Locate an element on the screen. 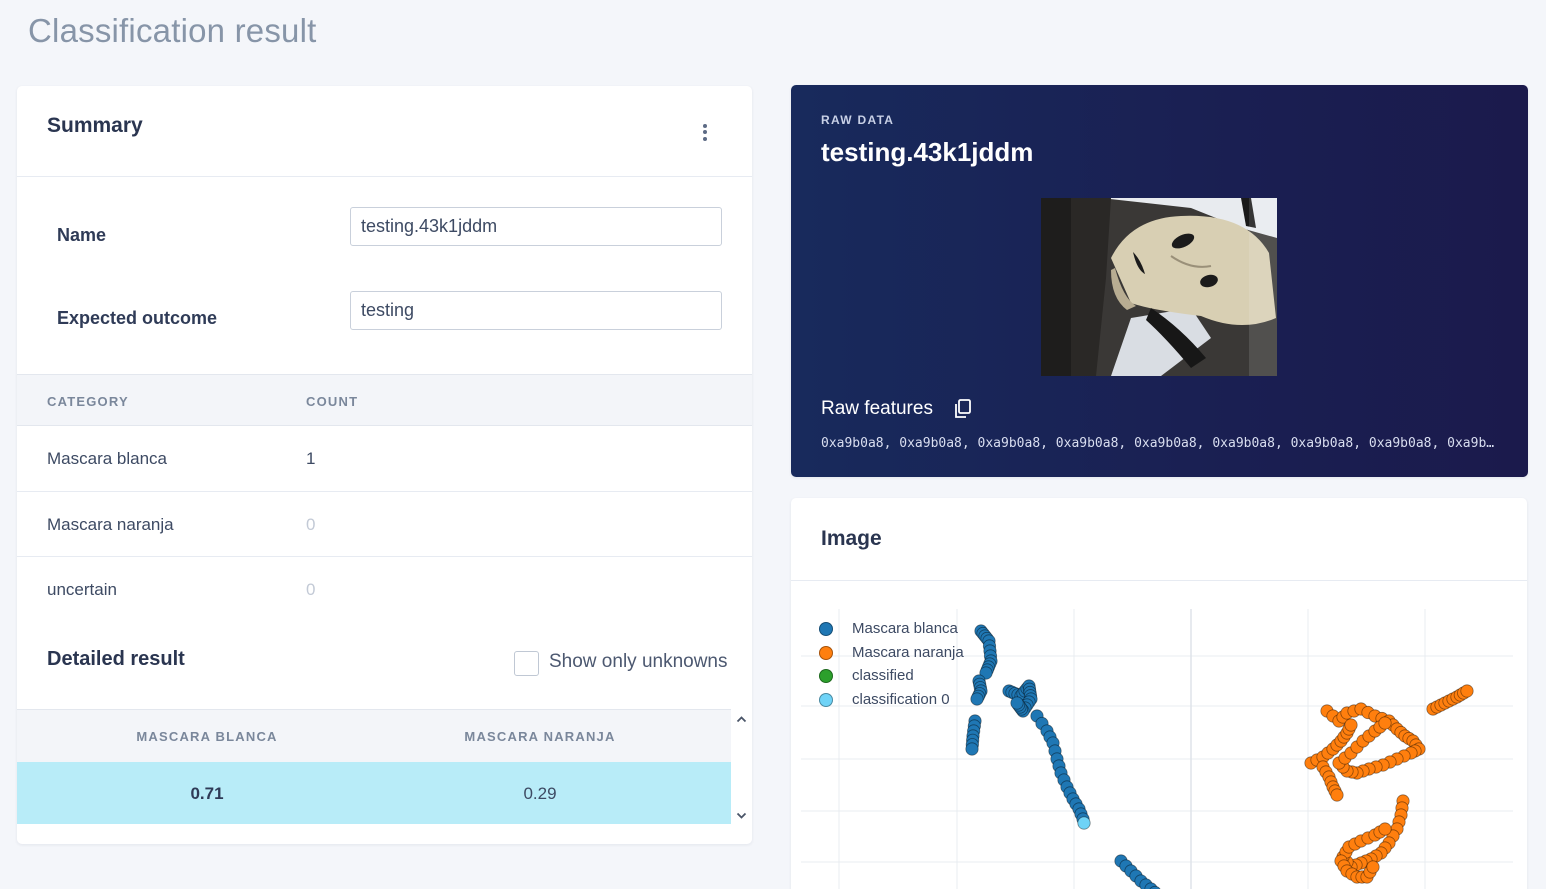  category-cell: Mascara naranja is located at coordinates (110, 524).